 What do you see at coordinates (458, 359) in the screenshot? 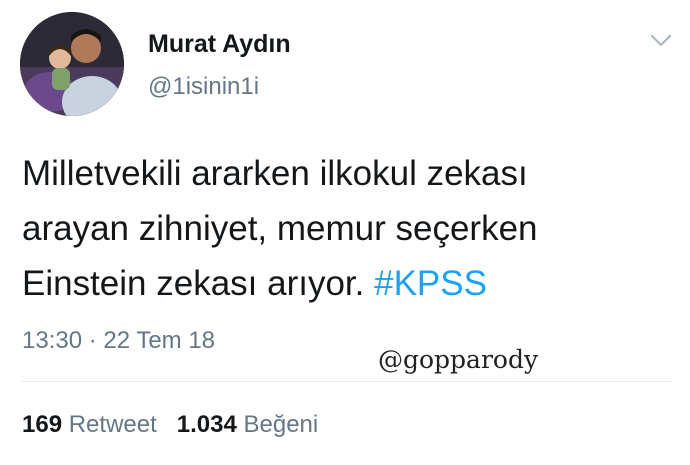
I see `watermark: @gopparody` at bounding box center [458, 359].